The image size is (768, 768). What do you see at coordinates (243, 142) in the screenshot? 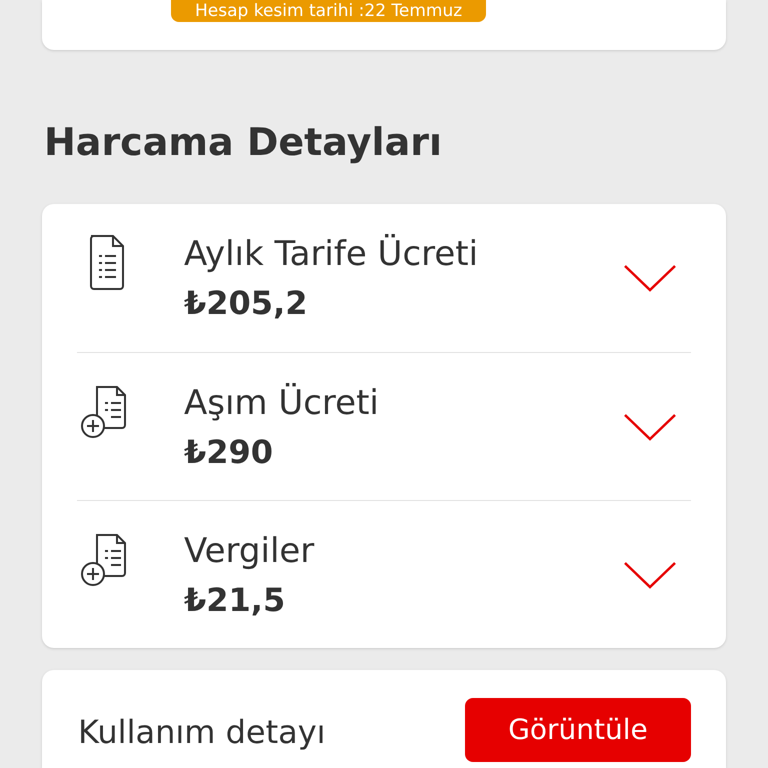
I see `section-title: Harcama Detayları` at bounding box center [243, 142].